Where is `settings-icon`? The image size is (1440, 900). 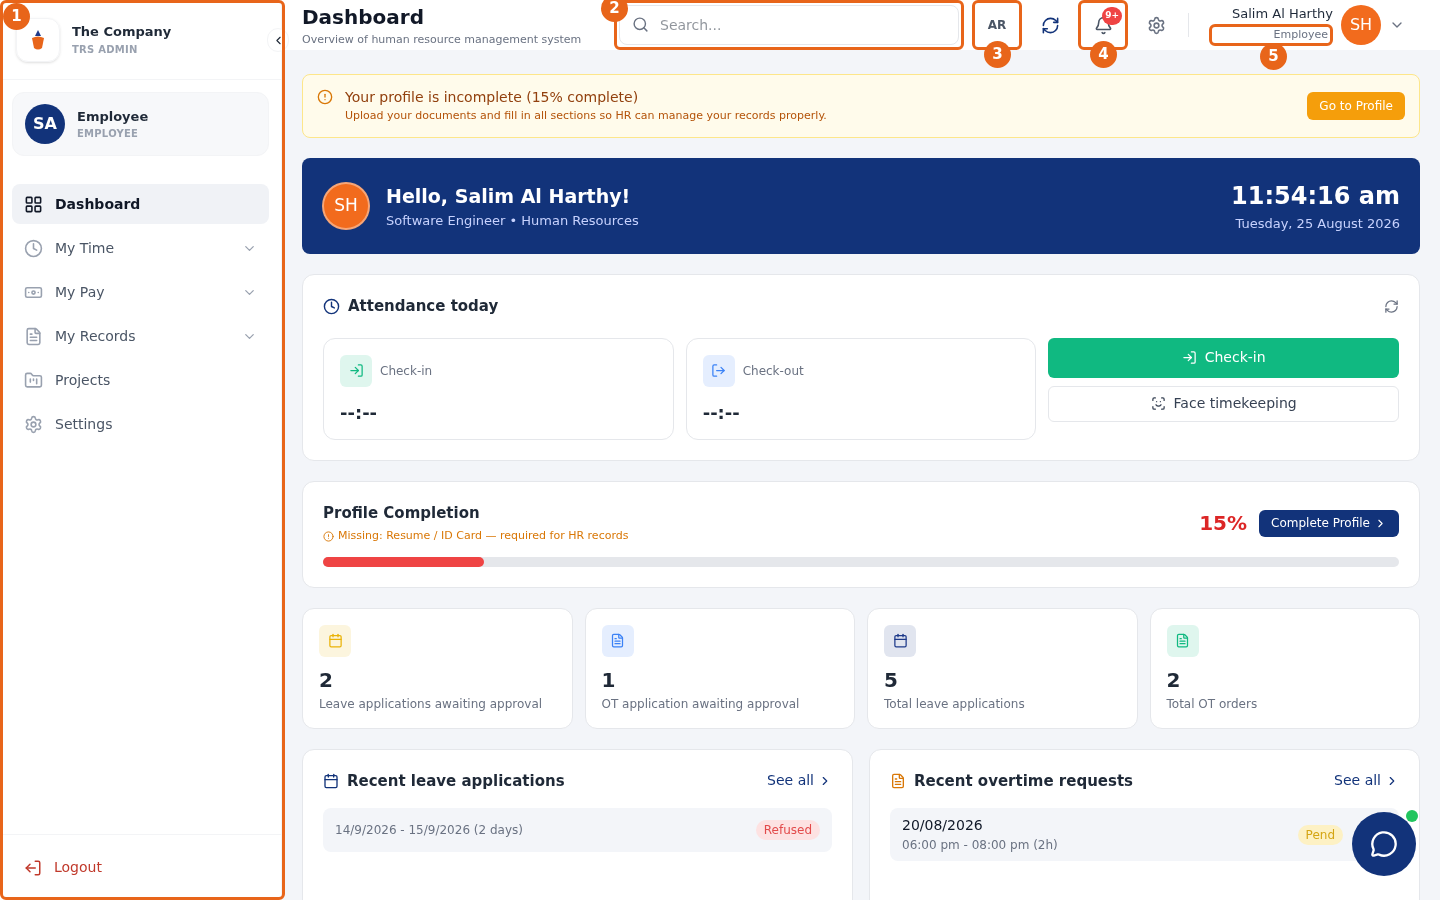 settings-icon is located at coordinates (1156, 25).